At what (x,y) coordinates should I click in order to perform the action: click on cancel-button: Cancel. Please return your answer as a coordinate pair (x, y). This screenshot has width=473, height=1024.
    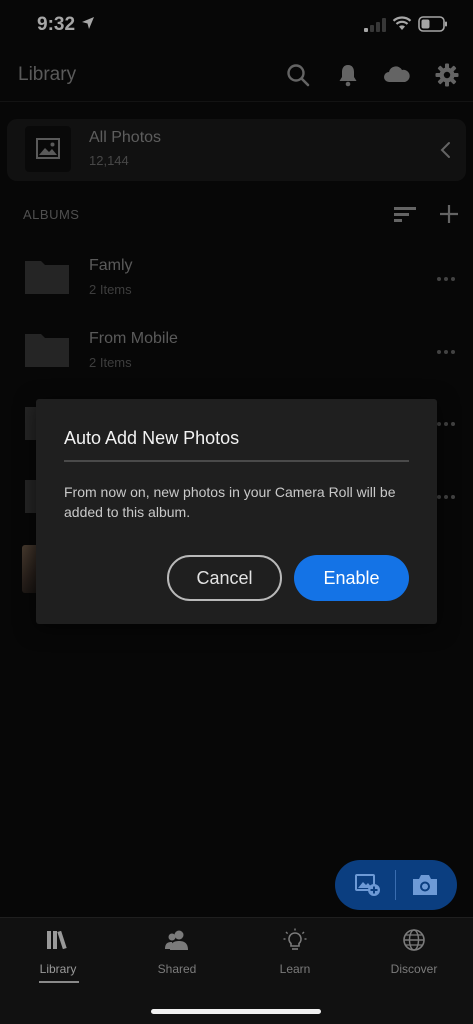
    Looking at the image, I should click on (224, 578).